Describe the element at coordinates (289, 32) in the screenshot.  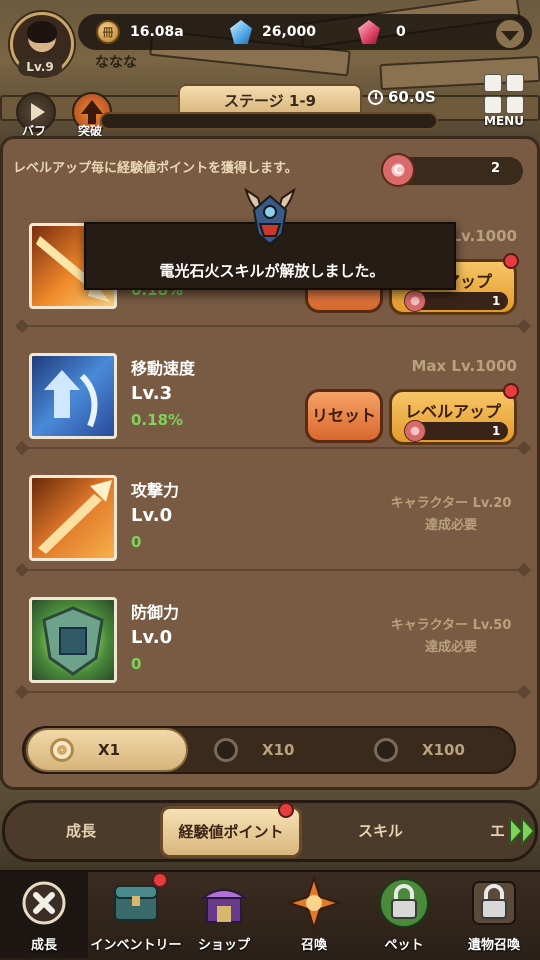
I see `diamond-value: 26,000` at that location.